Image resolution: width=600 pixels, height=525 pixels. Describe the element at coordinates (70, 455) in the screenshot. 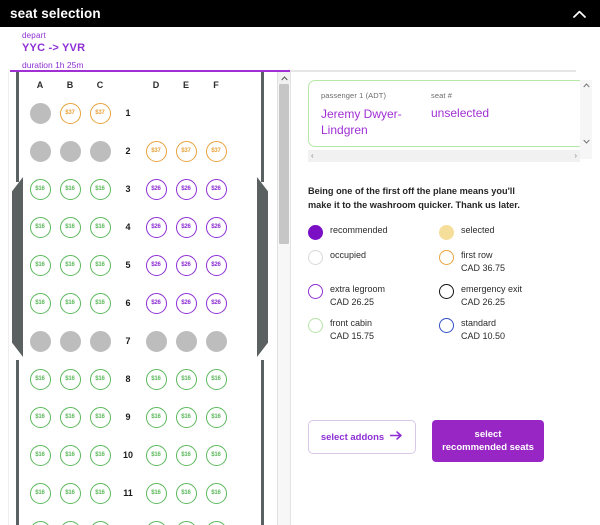

I see `seat-10B: $16` at that location.